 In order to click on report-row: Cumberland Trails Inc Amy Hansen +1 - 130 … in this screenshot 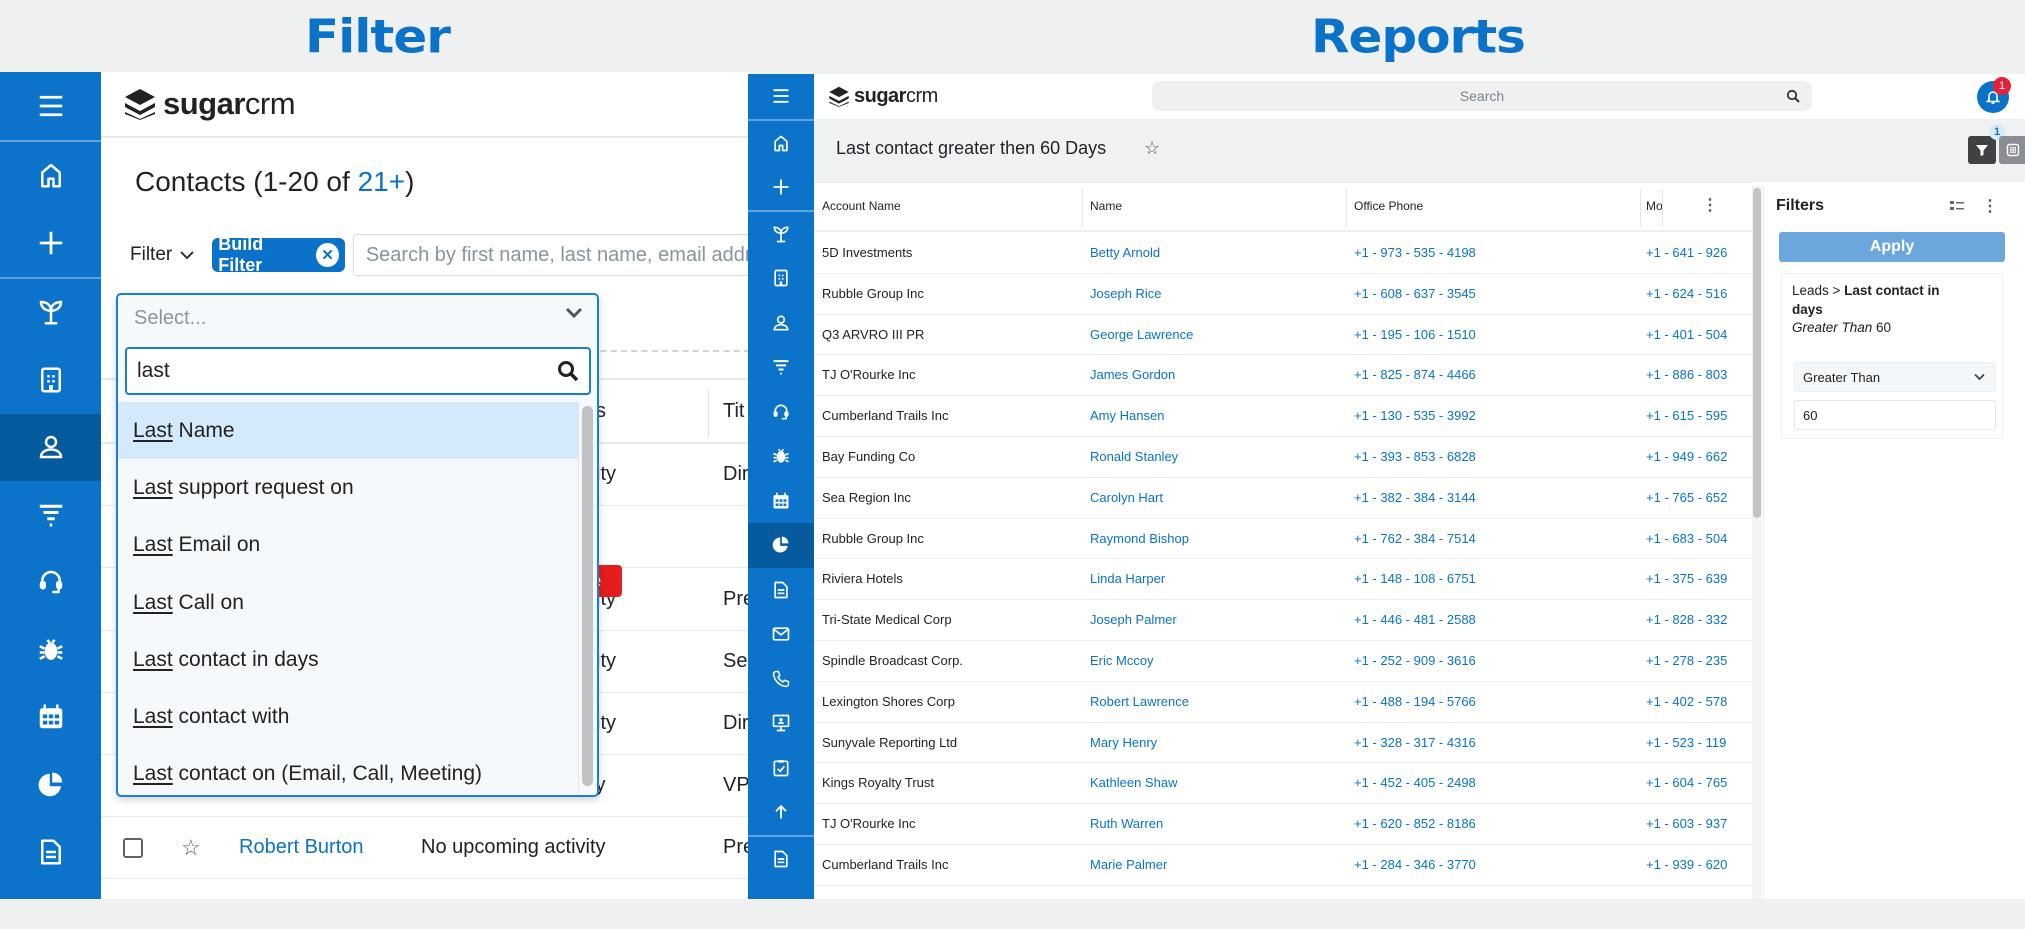, I will do `click(1283, 416)`.